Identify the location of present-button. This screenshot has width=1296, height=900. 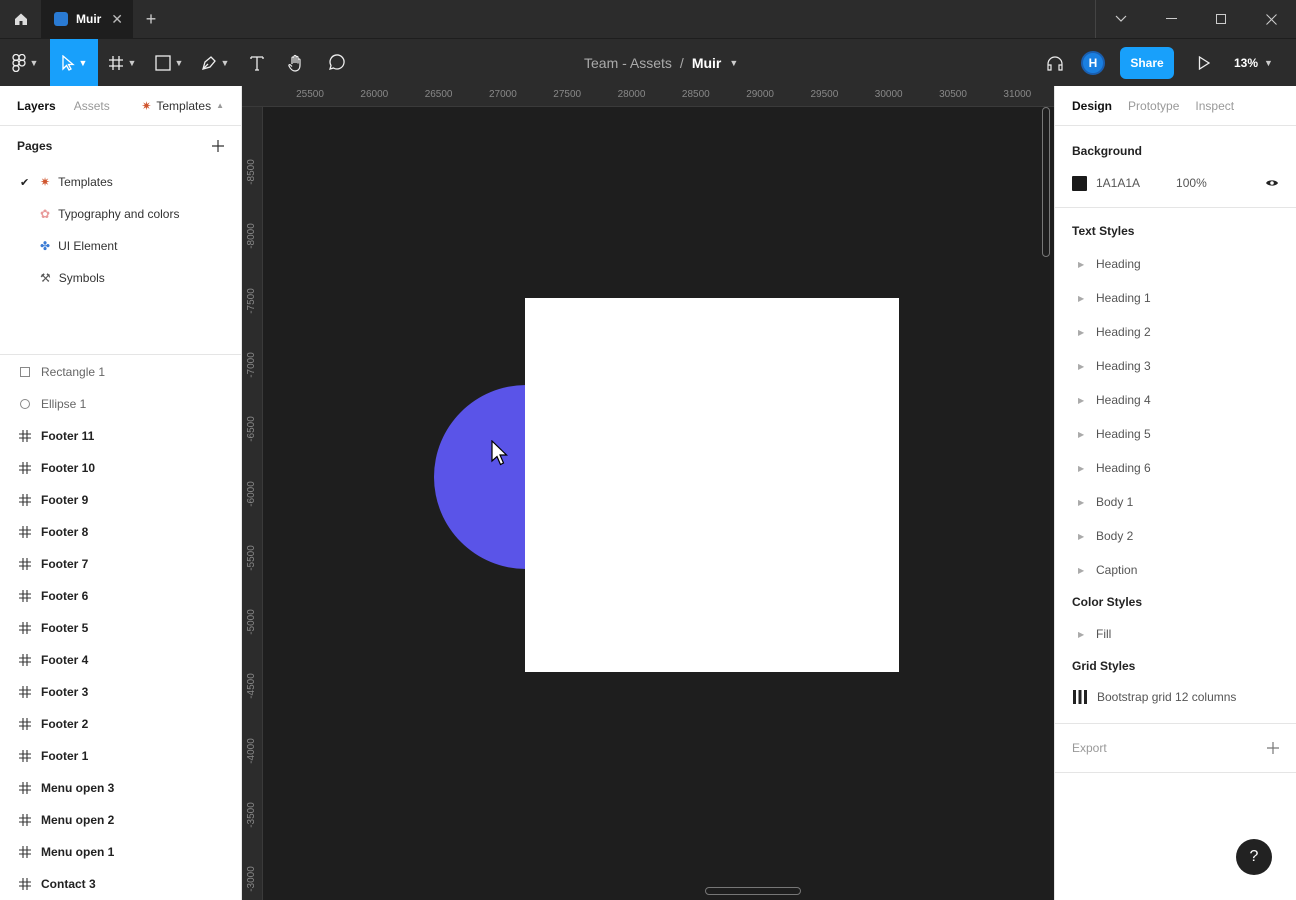
(1204, 63).